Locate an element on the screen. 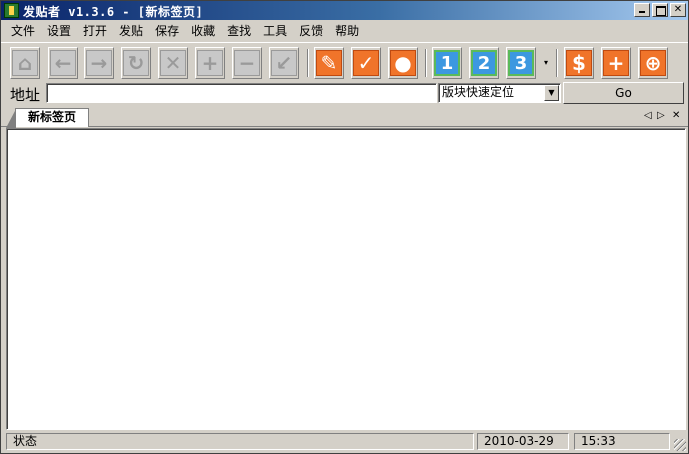  add-button: + is located at coordinates (616, 63).